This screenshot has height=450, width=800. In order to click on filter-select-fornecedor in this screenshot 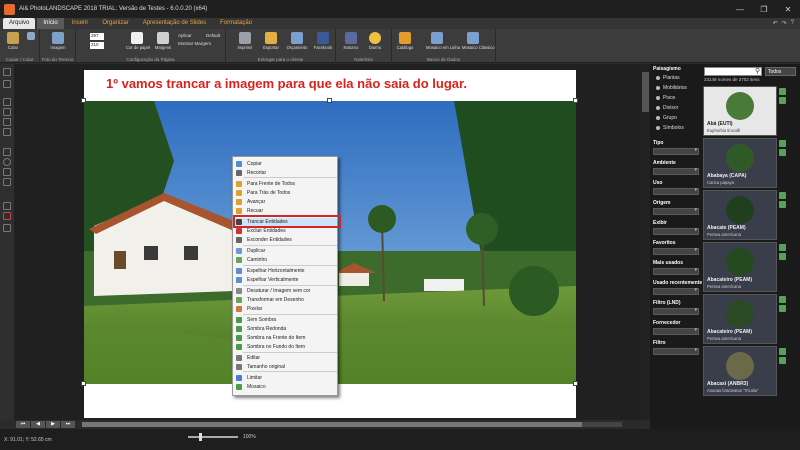, I will do `click(676, 331)`.